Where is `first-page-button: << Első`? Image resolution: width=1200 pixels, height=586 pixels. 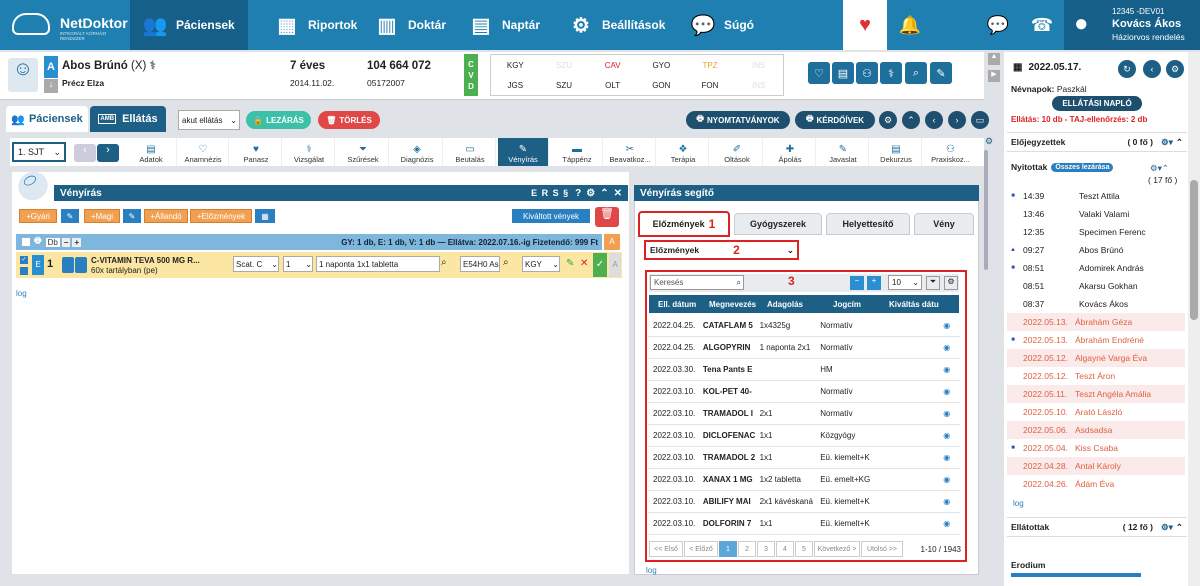
first-page-button: << Első is located at coordinates (666, 549).